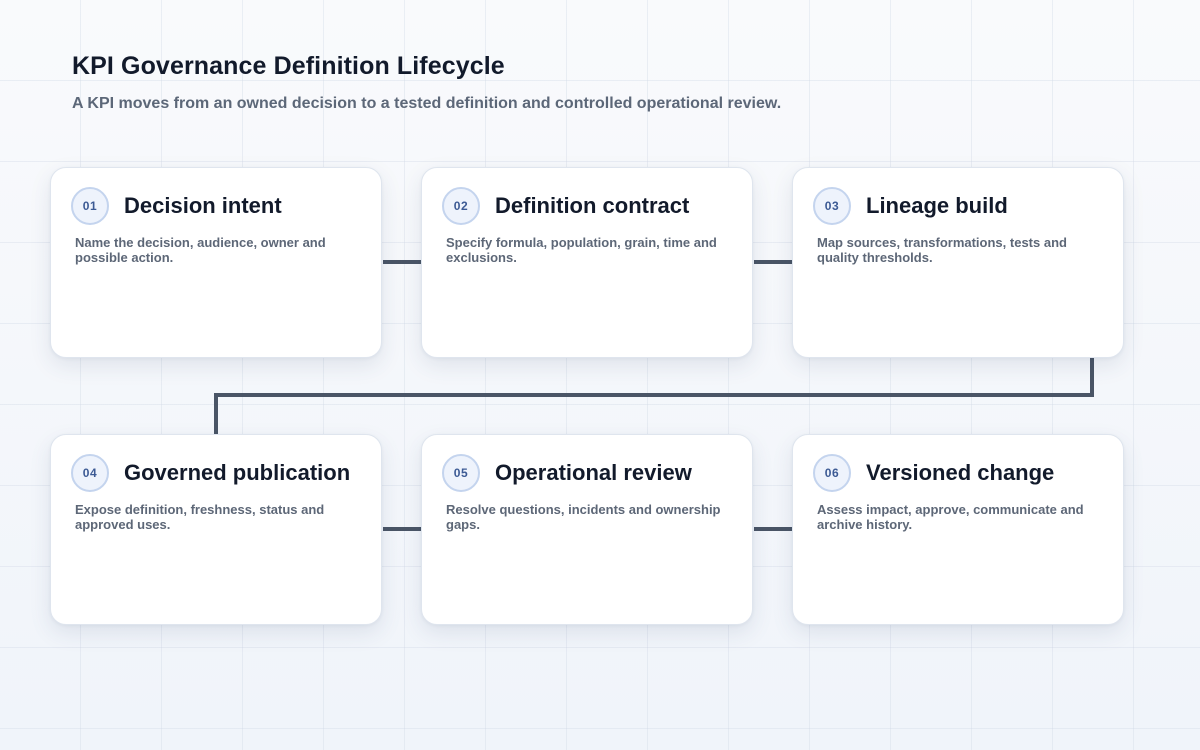 The width and height of the screenshot is (1200, 750). I want to click on step-number-badge: 04, so click(90, 473).